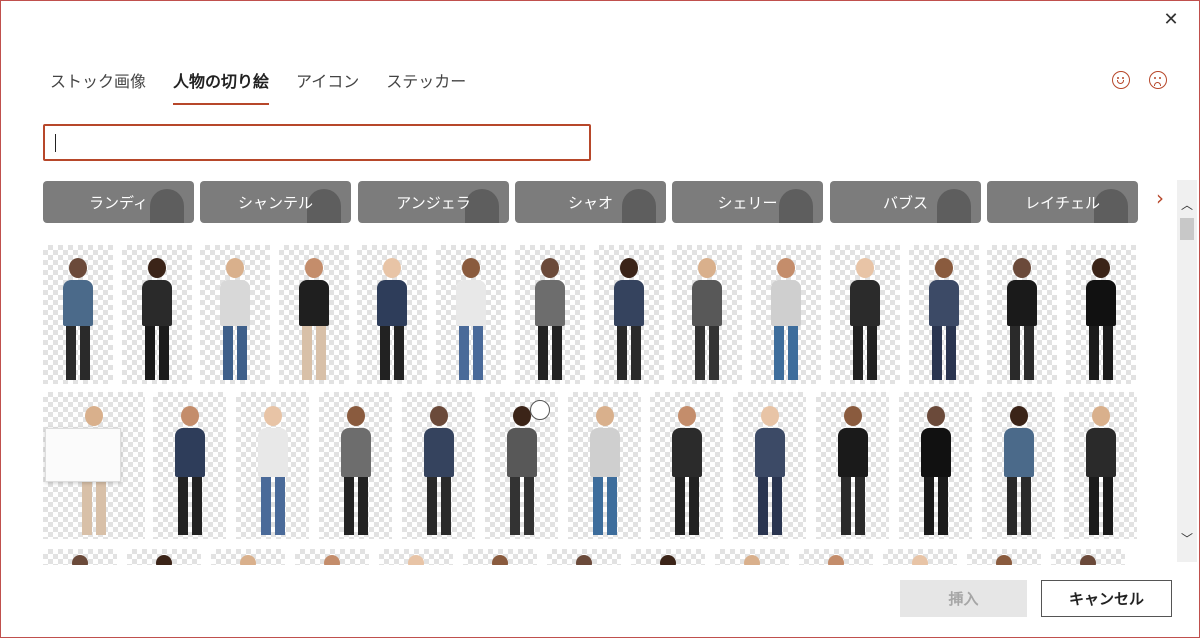 The height and width of the screenshot is (638, 1200). What do you see at coordinates (1187, 204) in the screenshot?
I see `scroll-up-icon: ︿` at bounding box center [1187, 204].